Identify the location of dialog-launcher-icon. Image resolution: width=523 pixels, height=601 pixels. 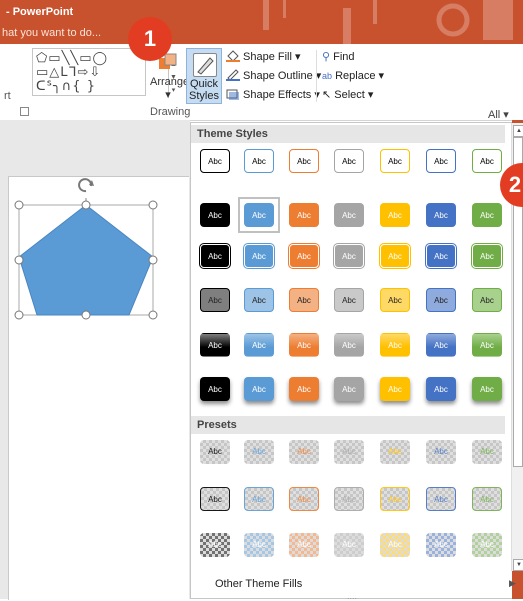
(24, 111).